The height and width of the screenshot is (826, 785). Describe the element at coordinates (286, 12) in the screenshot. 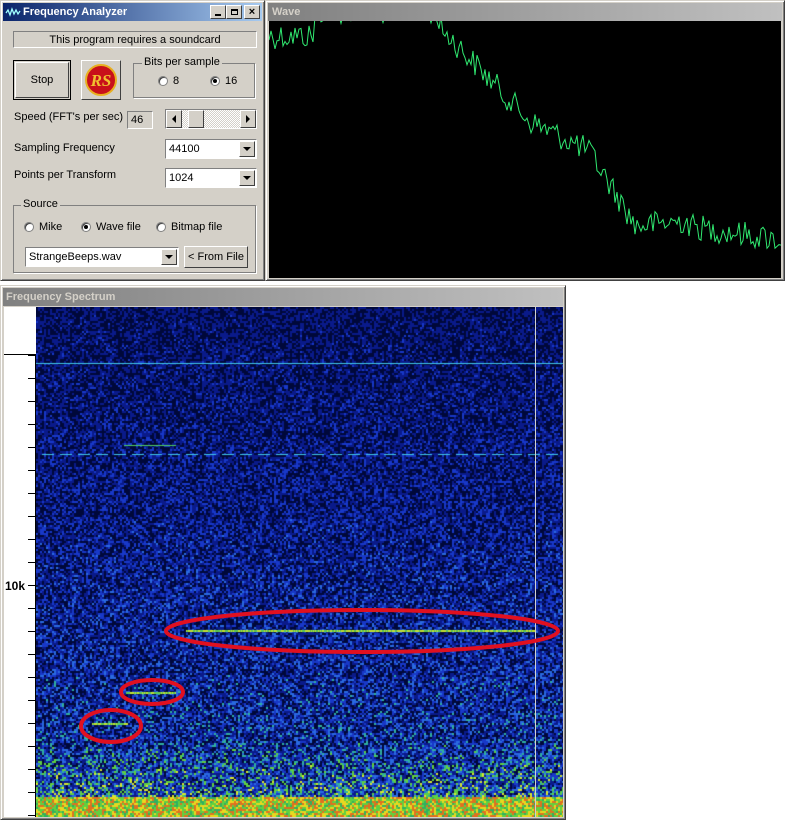

I see `wave-title: Wave` at that location.